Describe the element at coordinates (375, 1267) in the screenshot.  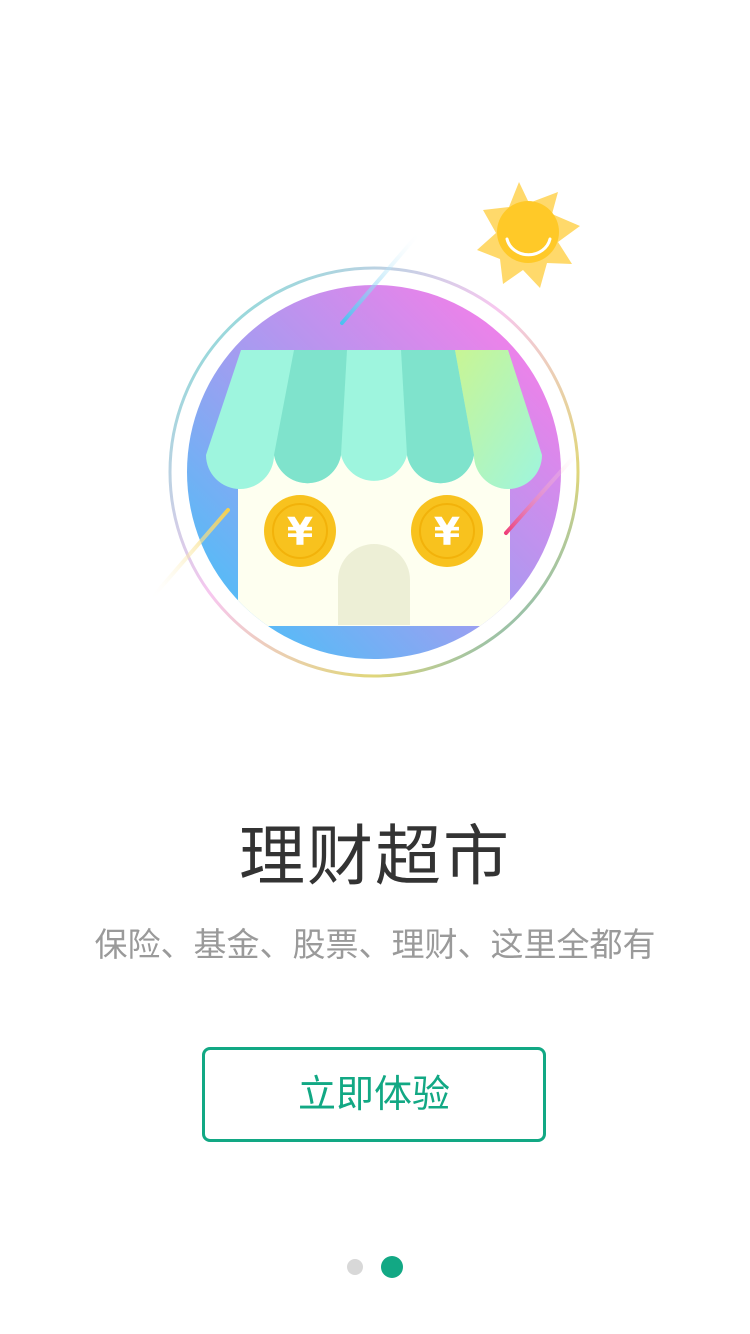
I see `page-indicator` at that location.